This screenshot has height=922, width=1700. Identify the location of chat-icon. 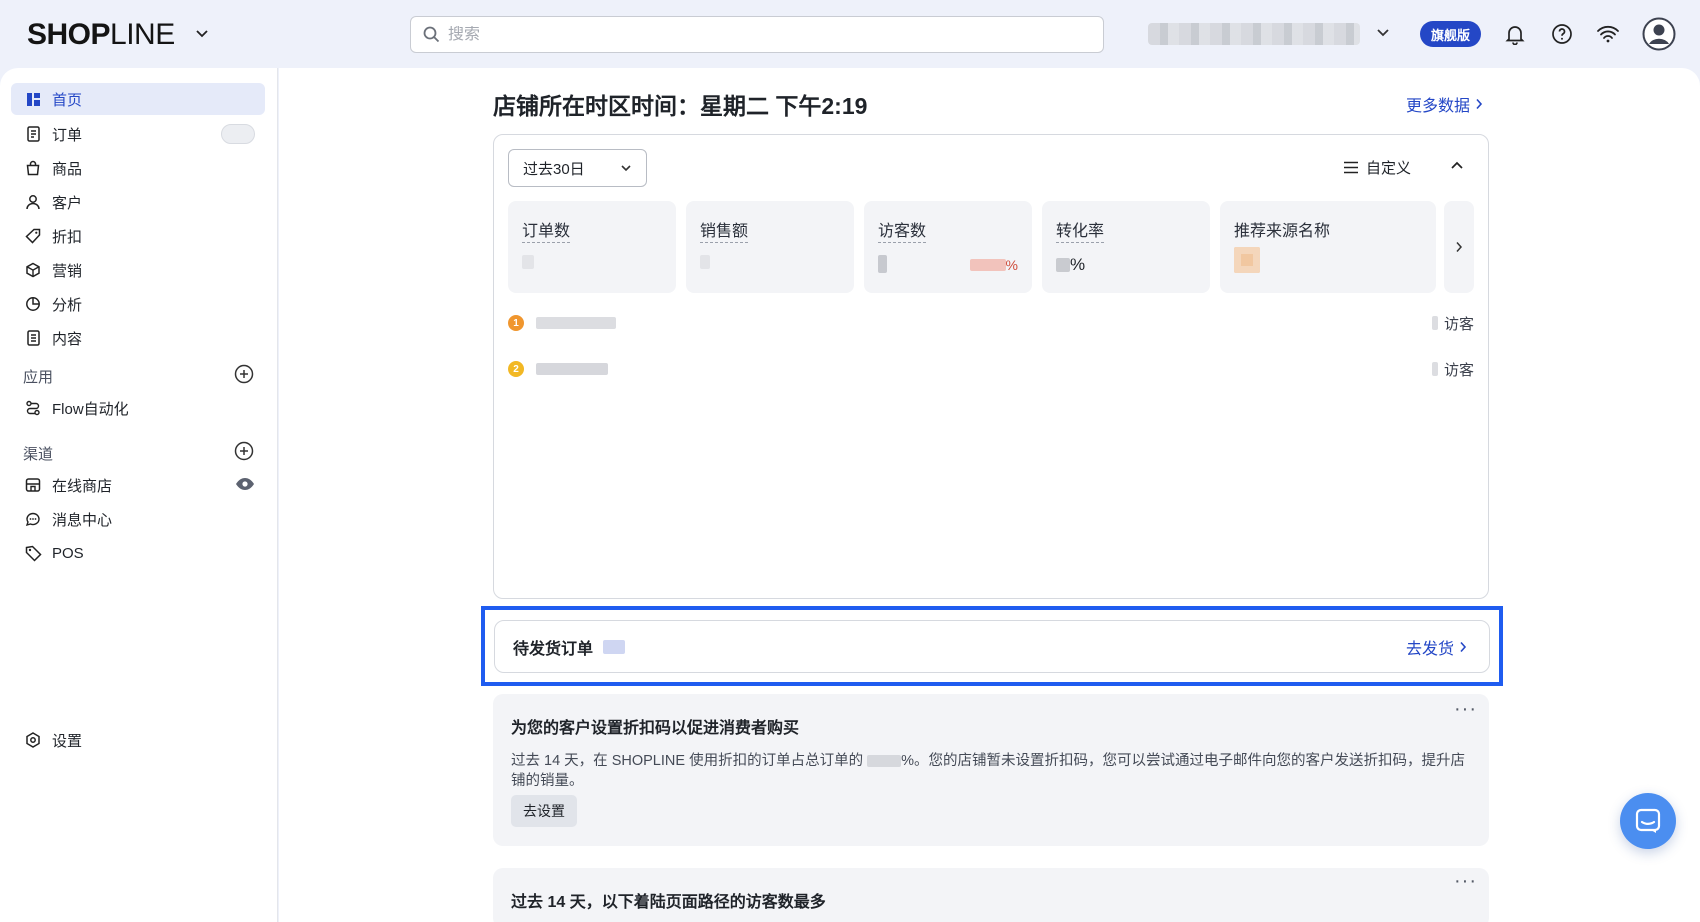
(1648, 820).